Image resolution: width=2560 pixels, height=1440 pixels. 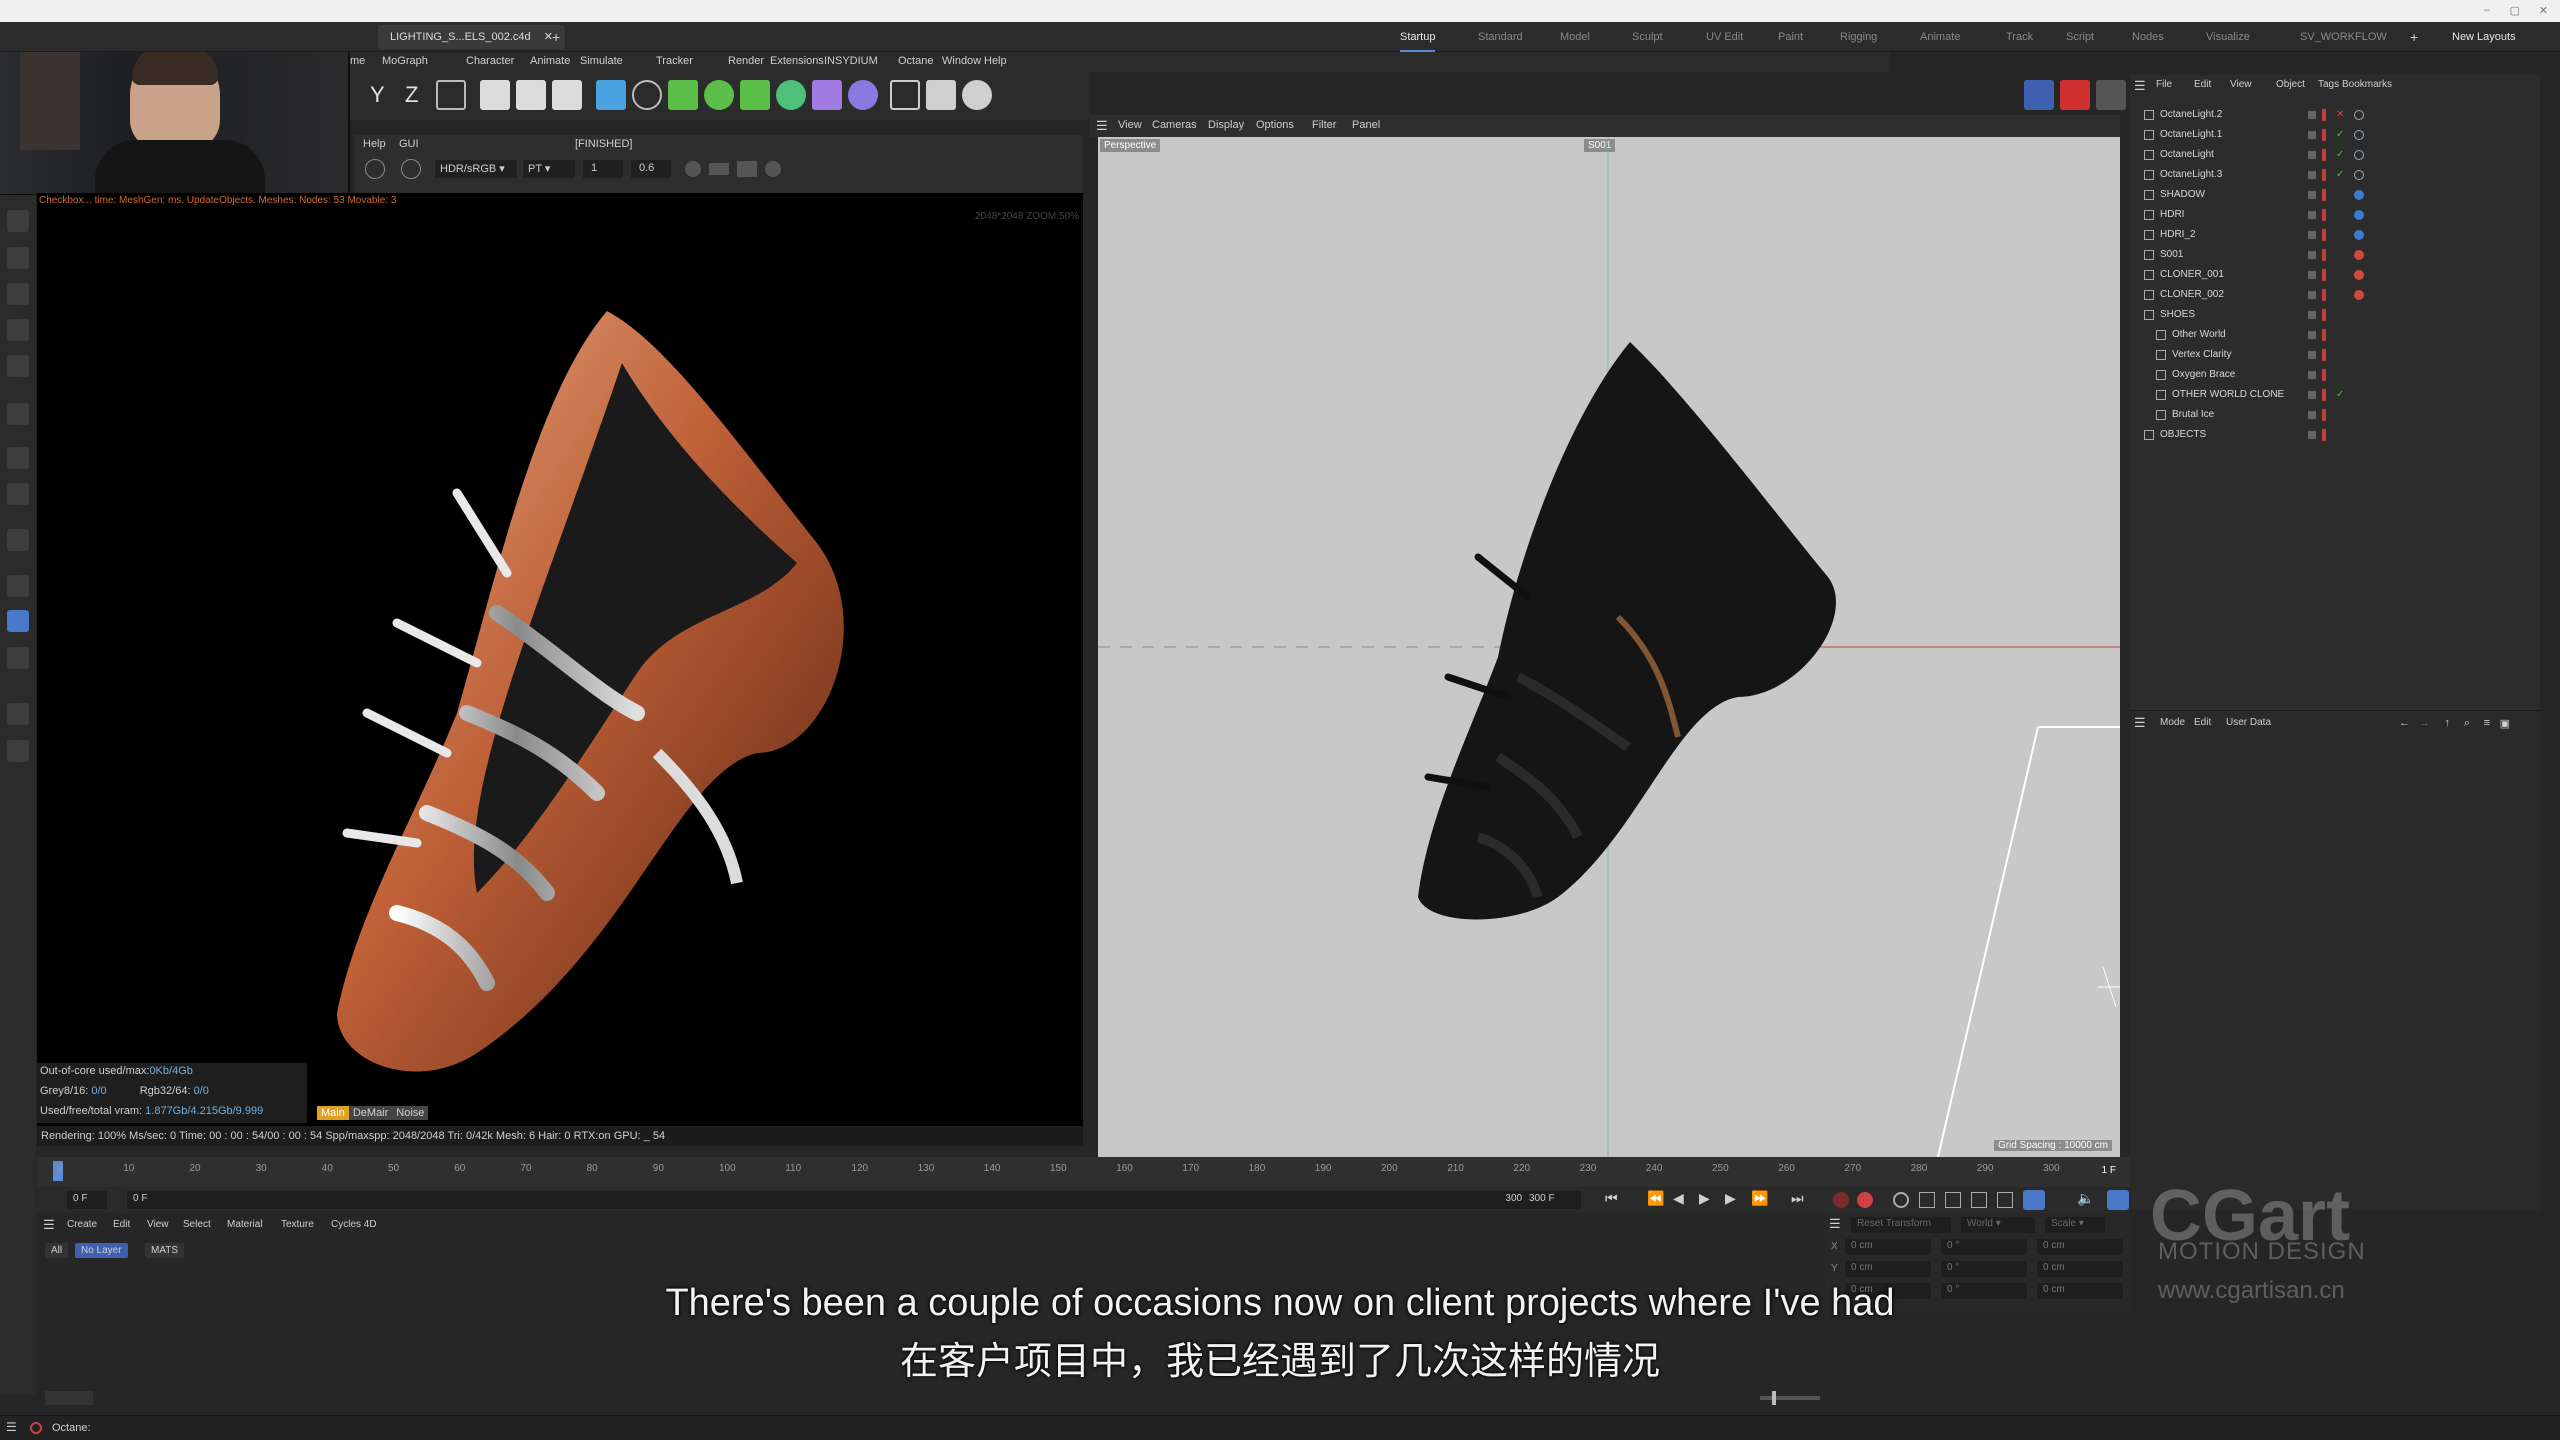 I want to click on field-icon, so click(x=863, y=95).